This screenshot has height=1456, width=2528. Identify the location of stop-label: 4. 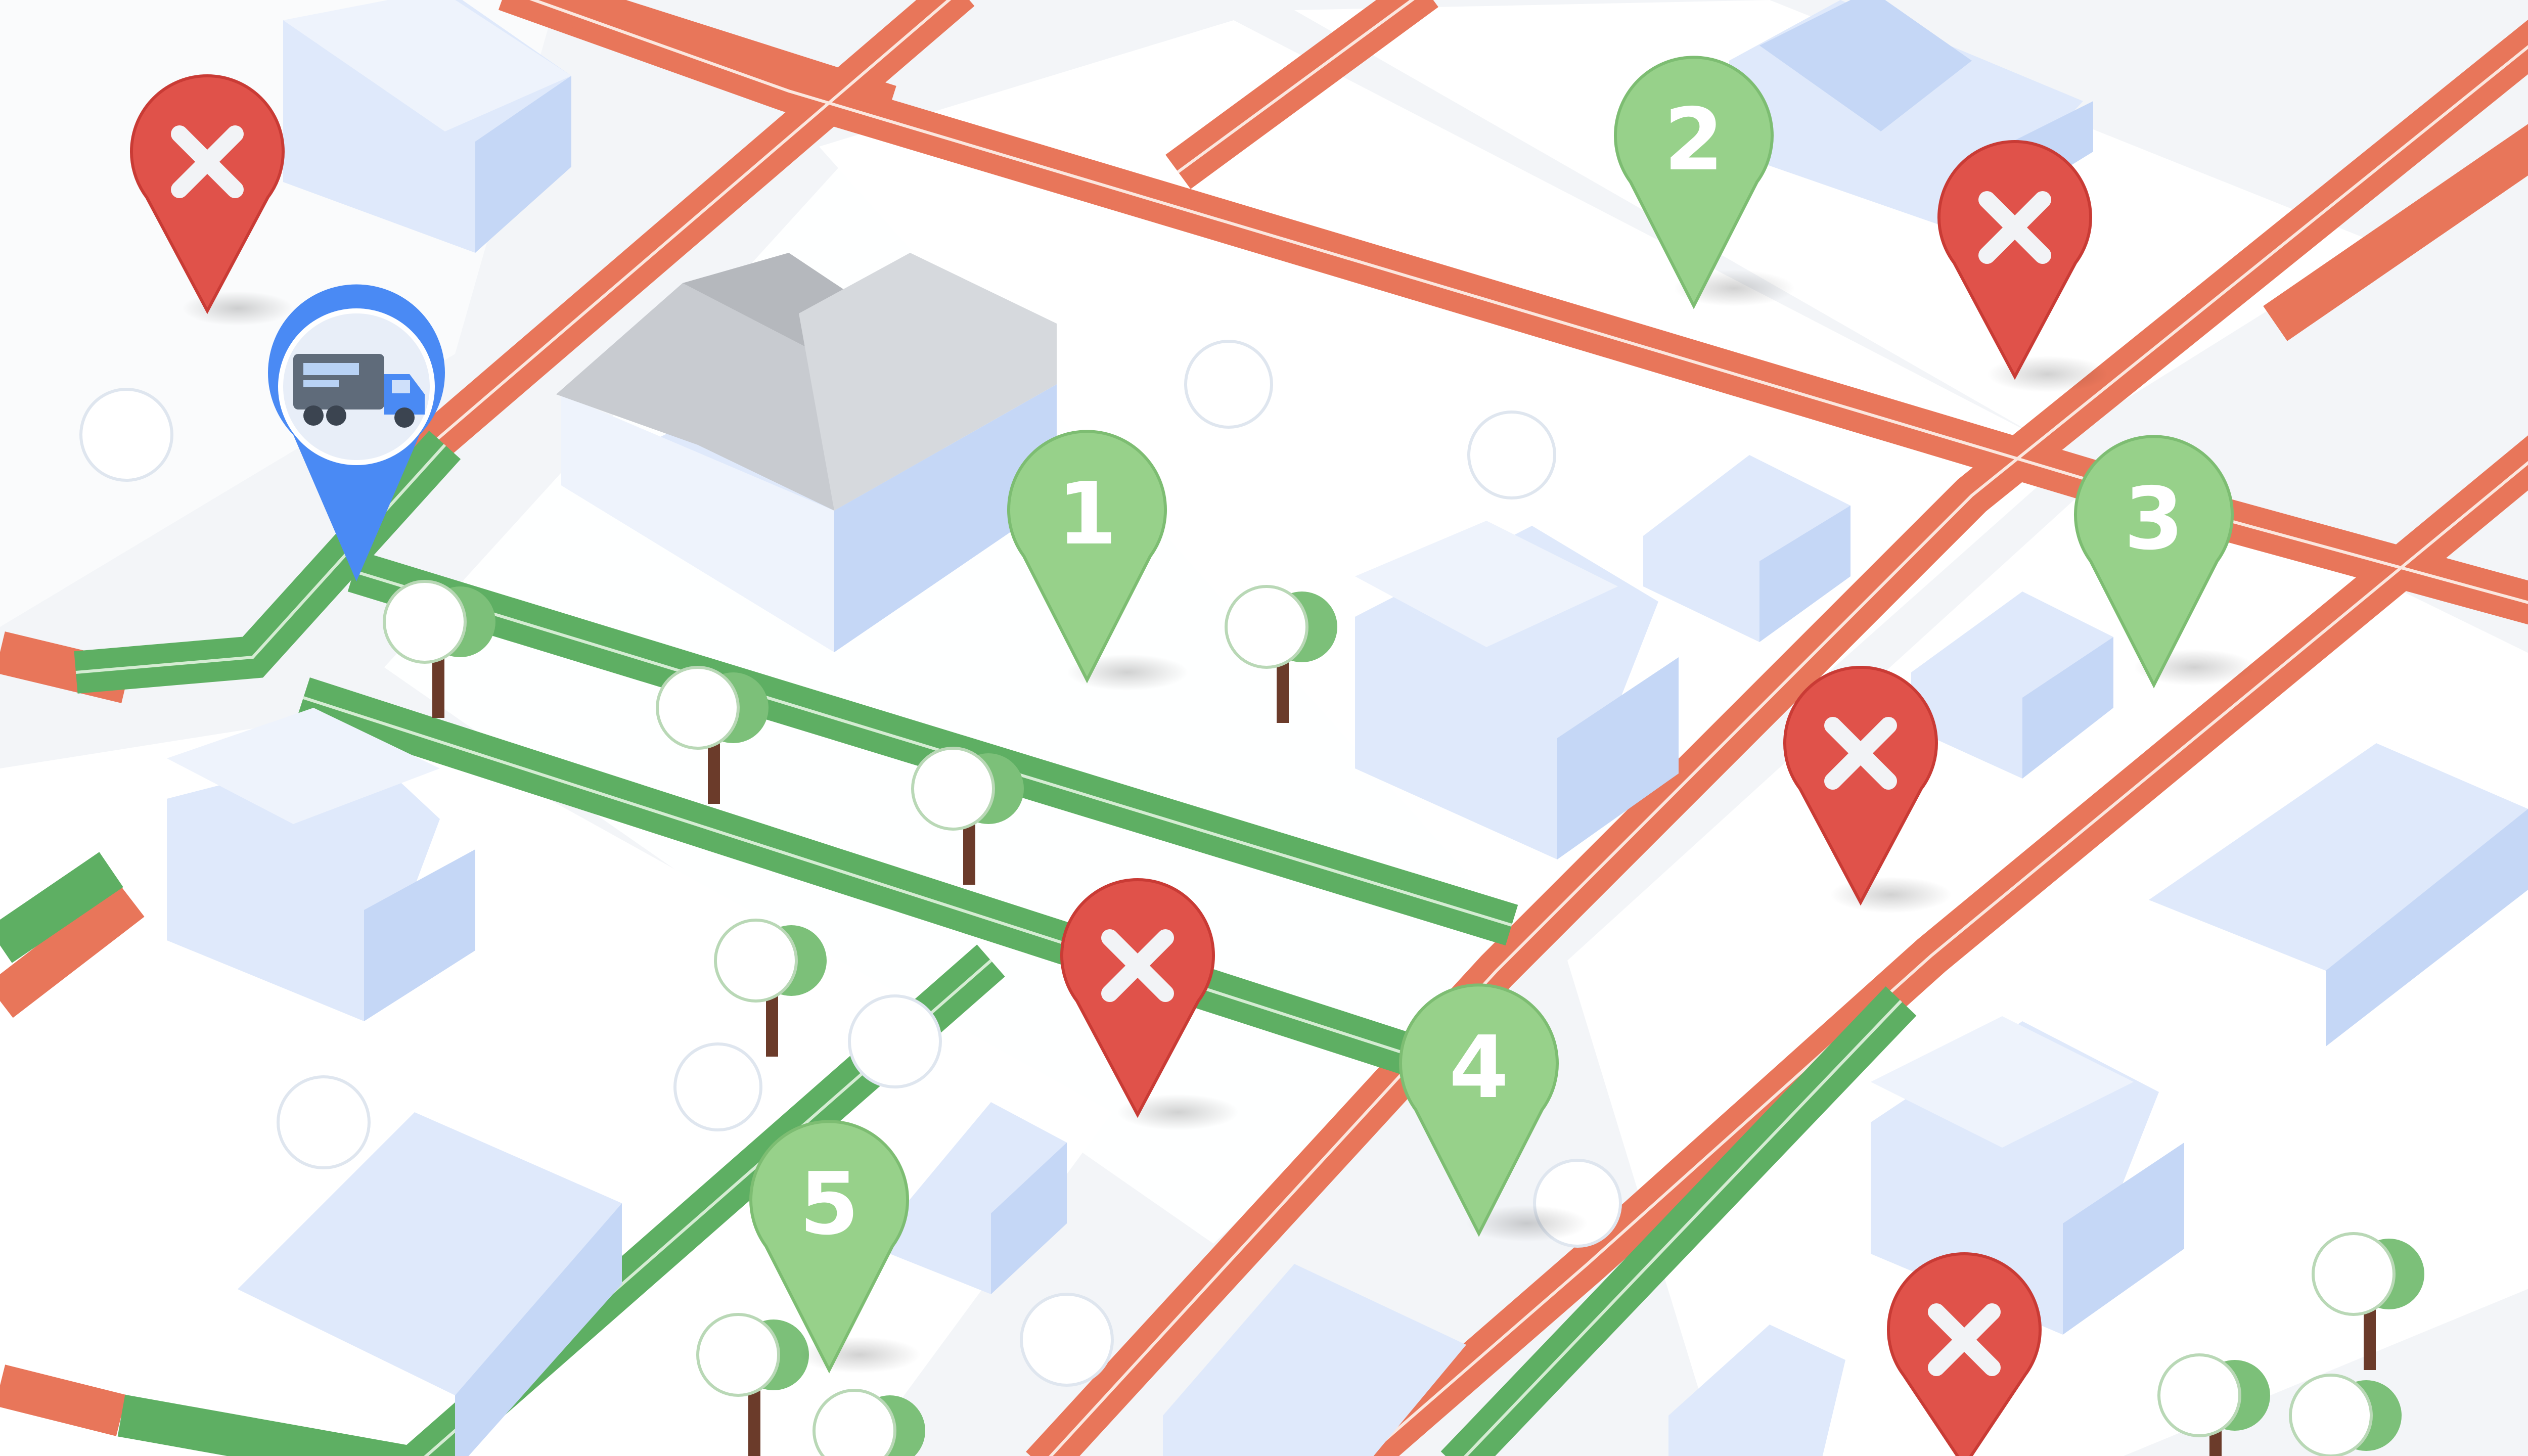
(1479, 1068).